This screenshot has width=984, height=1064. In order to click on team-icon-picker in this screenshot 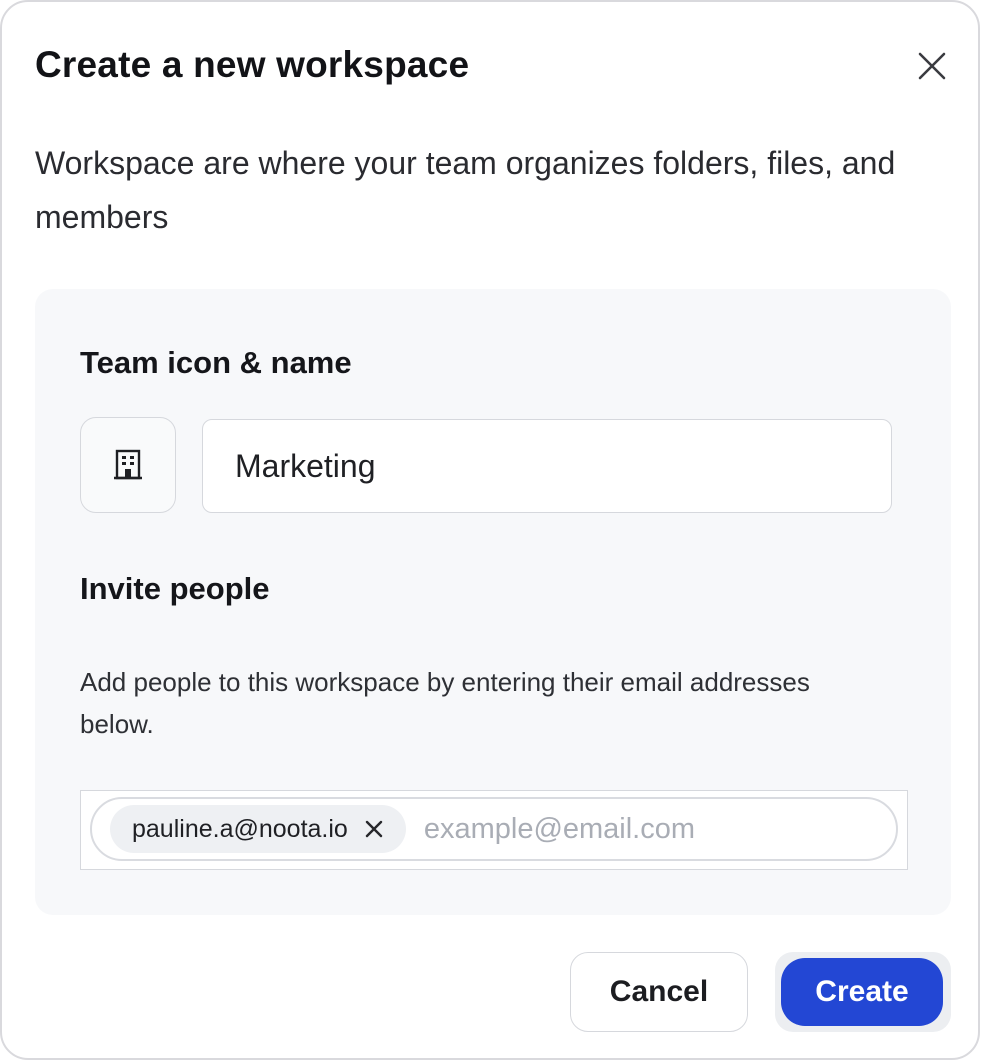, I will do `click(128, 465)`.